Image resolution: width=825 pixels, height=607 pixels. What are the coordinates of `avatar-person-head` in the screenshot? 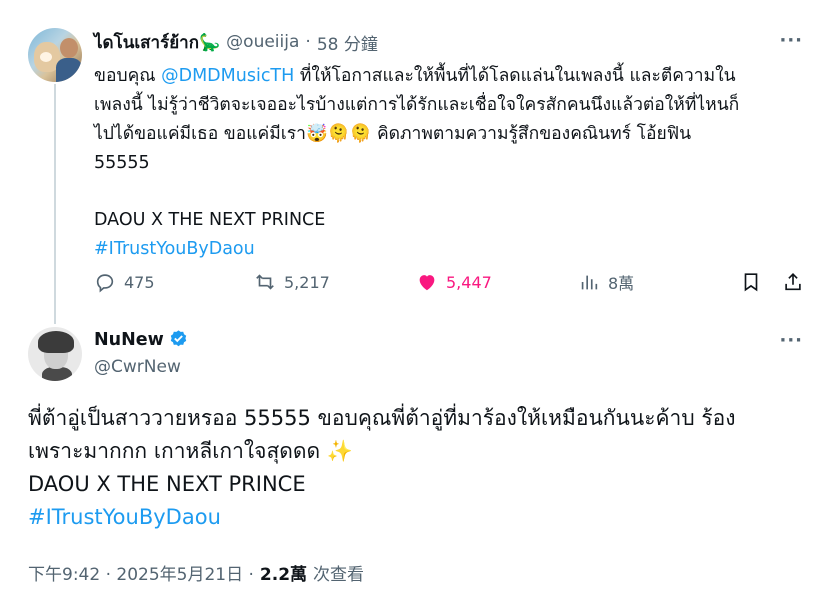 It's located at (69, 48).